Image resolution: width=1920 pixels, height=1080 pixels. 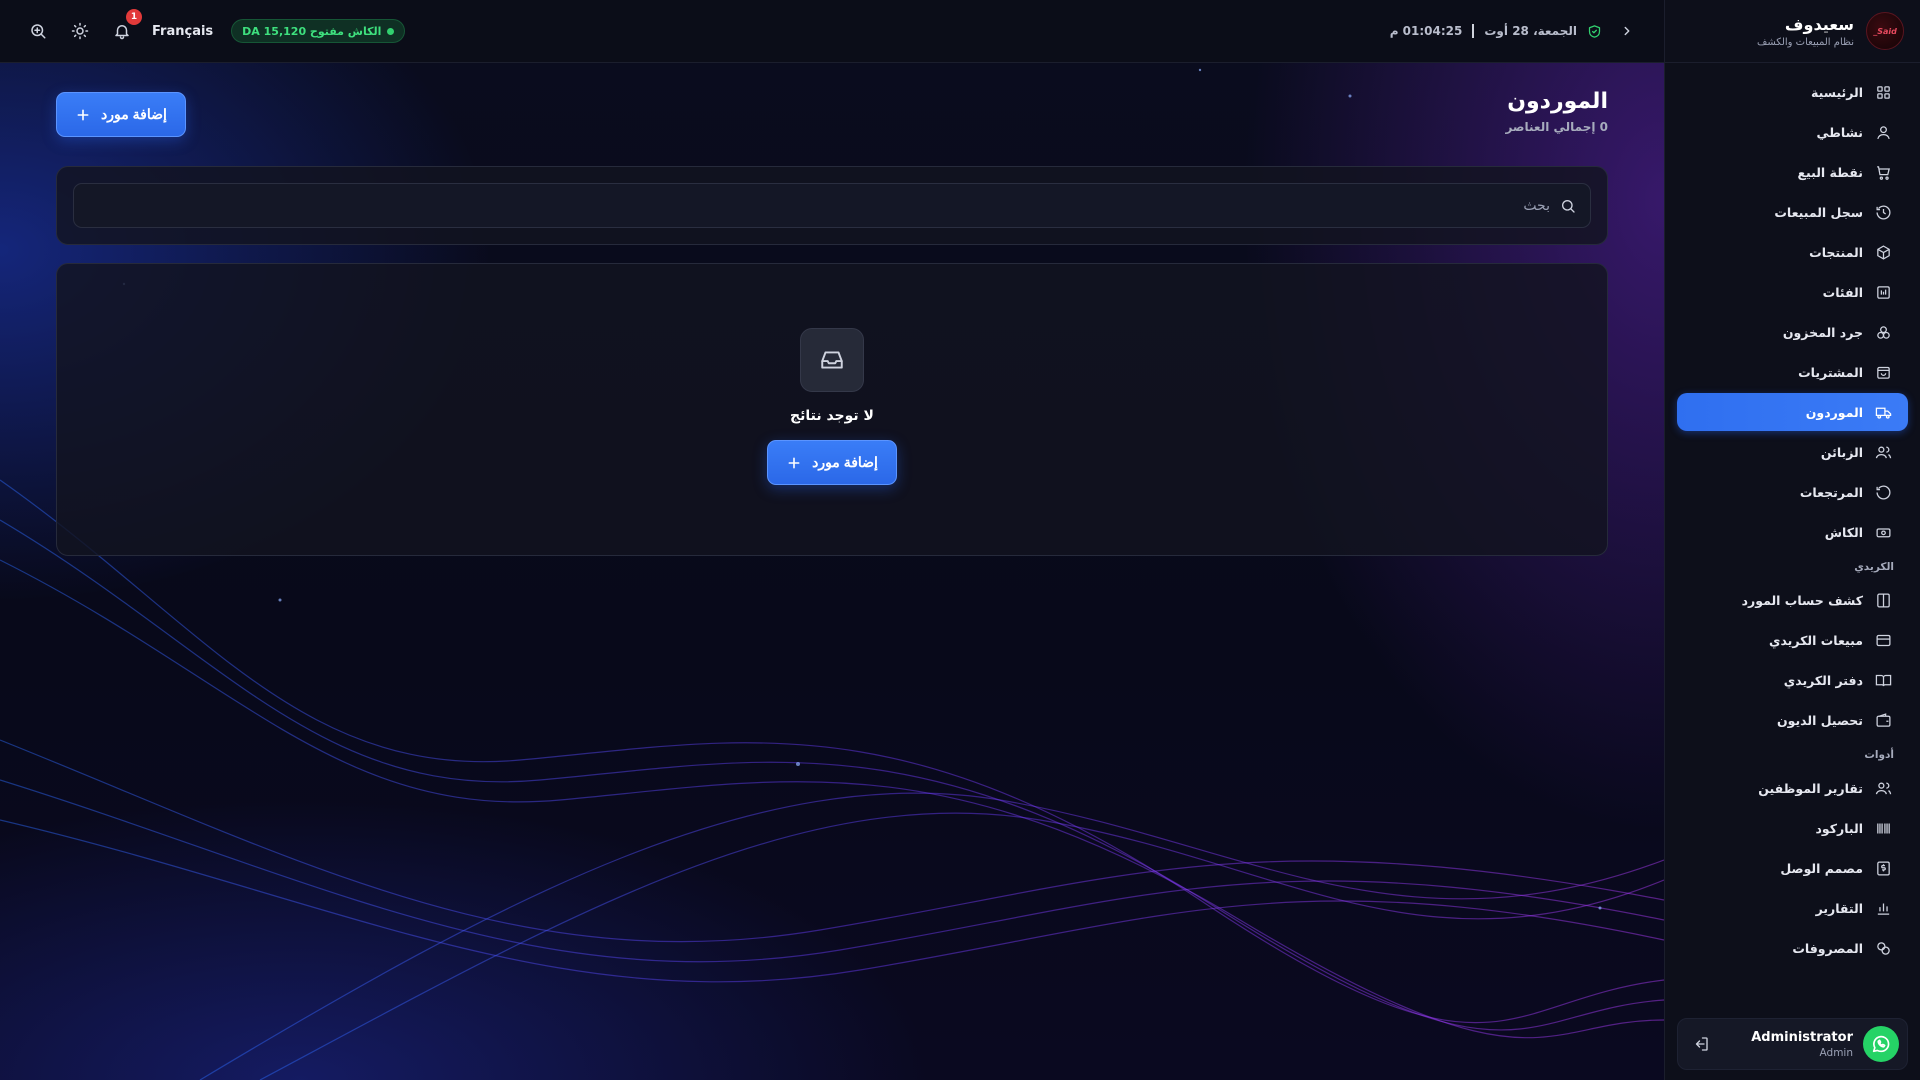 I want to click on sidebar-item-pos: نقطة البيع, so click(x=1792, y=172).